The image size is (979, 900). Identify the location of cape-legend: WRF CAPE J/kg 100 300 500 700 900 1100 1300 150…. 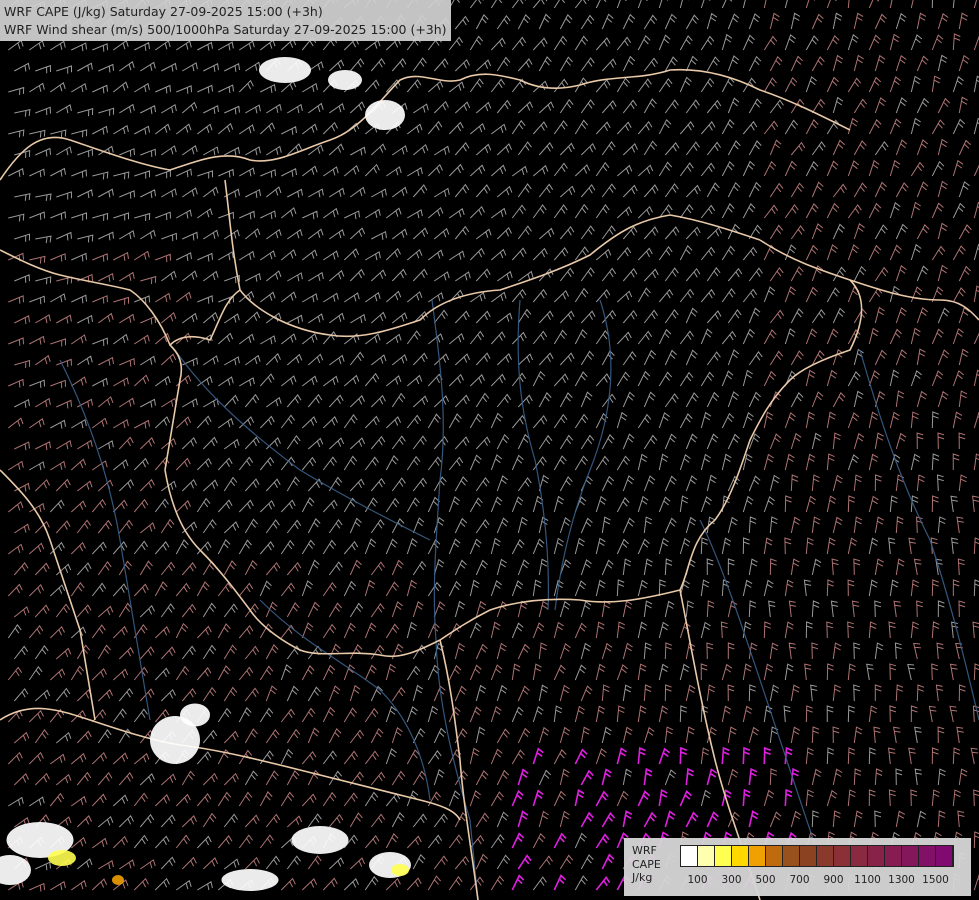
(797, 867).